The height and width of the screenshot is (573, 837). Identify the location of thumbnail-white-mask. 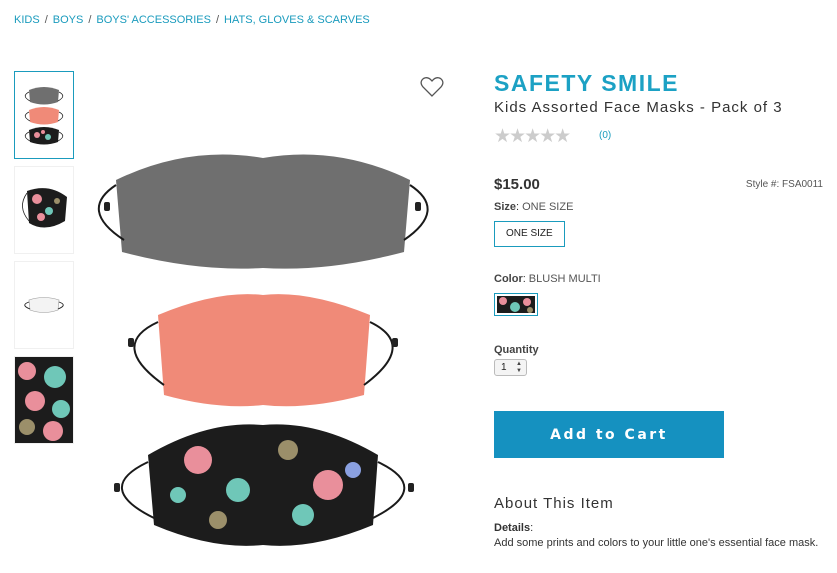
(44, 305).